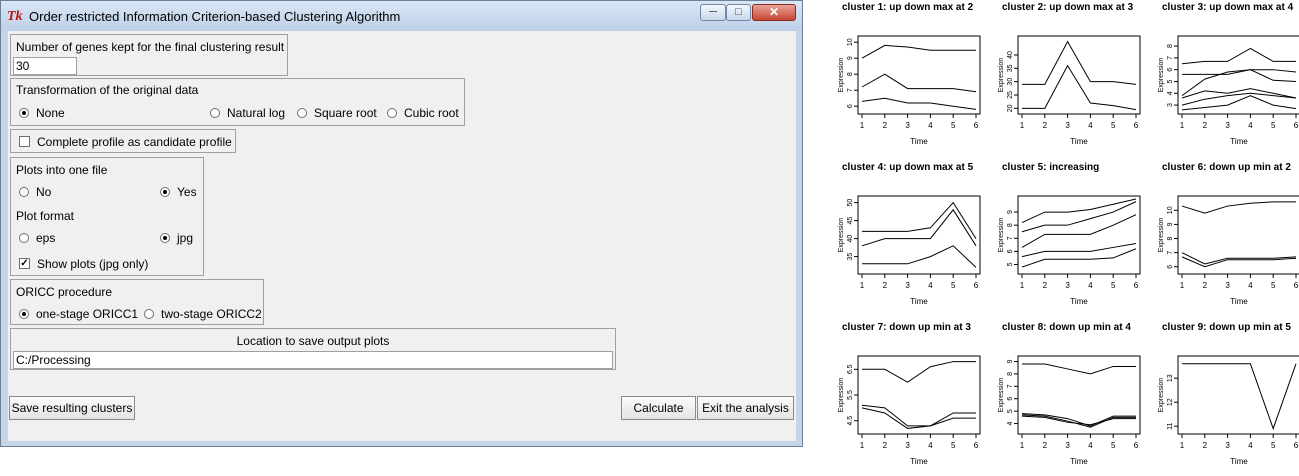  What do you see at coordinates (313, 341) in the screenshot?
I see `location-label: Location to save output plots` at bounding box center [313, 341].